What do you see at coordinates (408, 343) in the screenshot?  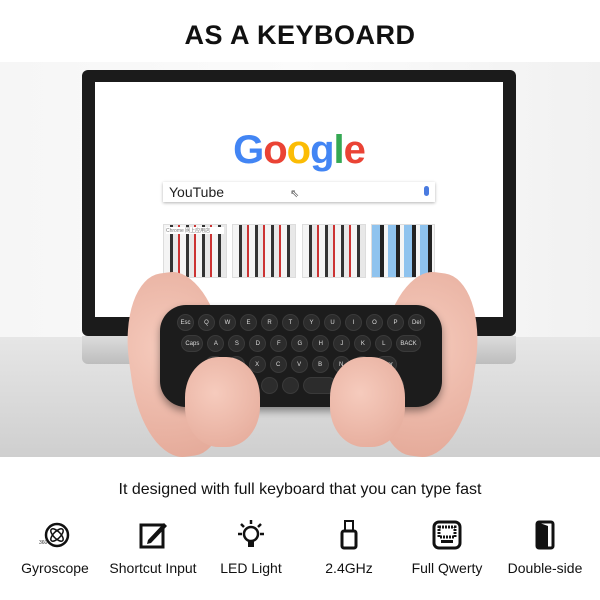 I see `key: BACK` at bounding box center [408, 343].